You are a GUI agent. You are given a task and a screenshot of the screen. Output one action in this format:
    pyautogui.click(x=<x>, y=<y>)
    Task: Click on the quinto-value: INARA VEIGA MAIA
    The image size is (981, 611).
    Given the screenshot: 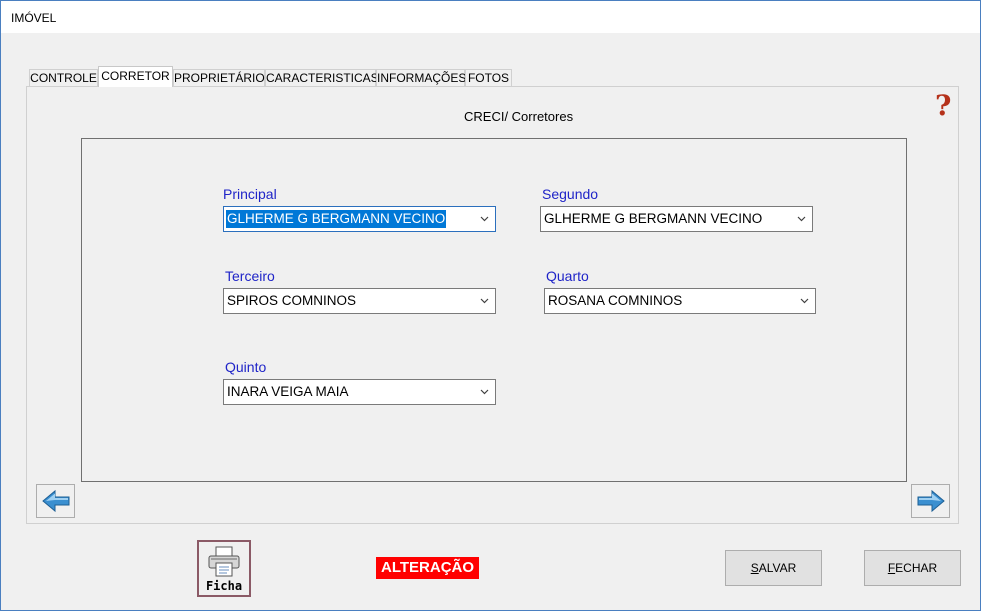 What is the action you would take?
    pyautogui.click(x=288, y=391)
    